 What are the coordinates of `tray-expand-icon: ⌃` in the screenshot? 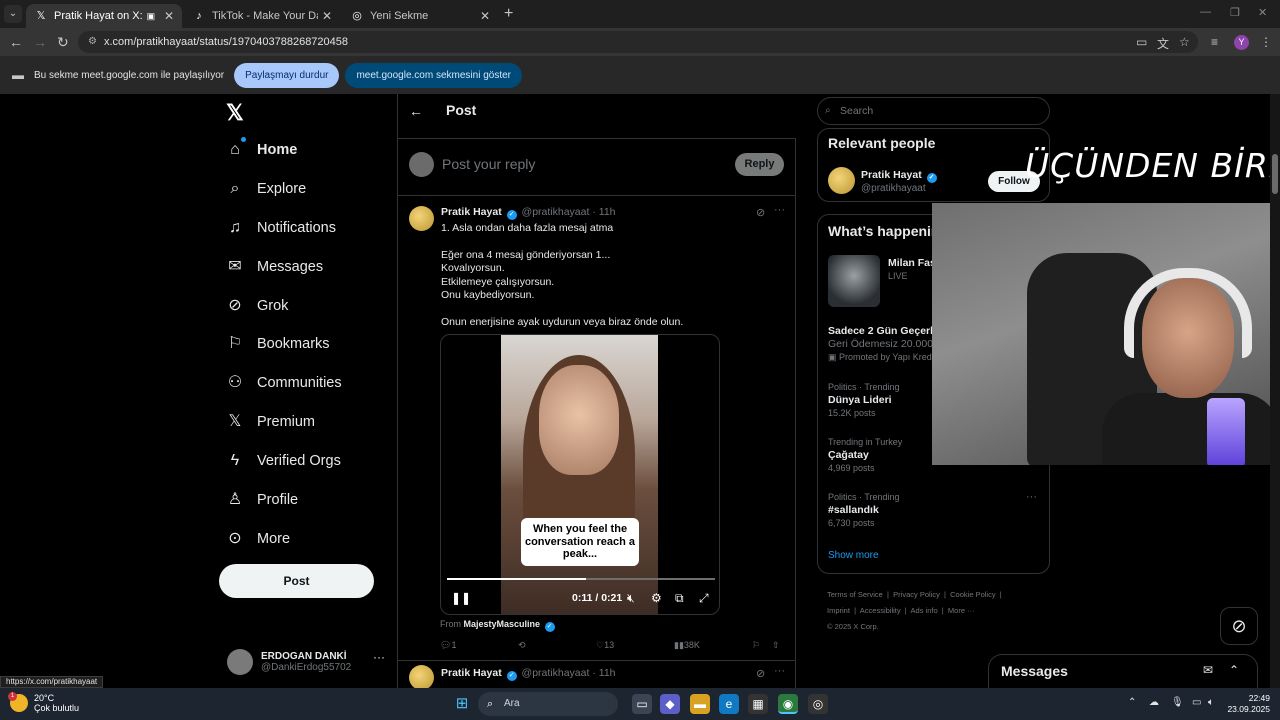 It's located at (1132, 702).